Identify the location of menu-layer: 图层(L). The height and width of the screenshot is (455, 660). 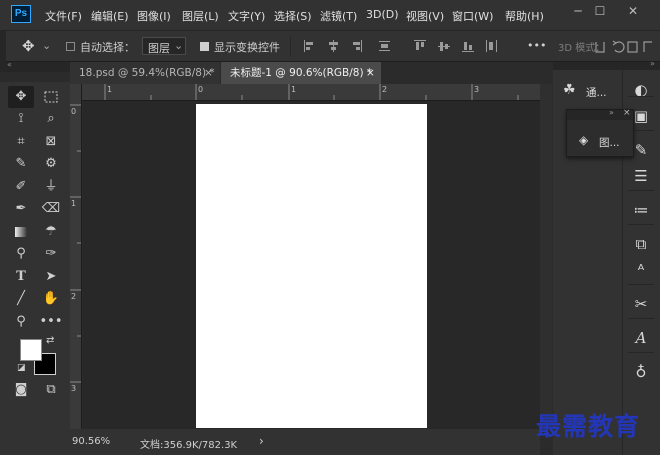
(200, 16).